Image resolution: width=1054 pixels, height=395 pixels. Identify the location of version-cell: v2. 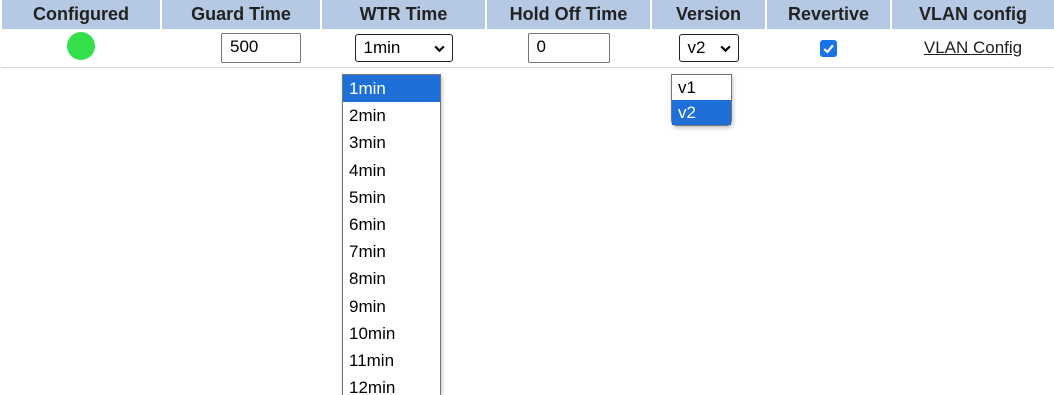
(708, 48).